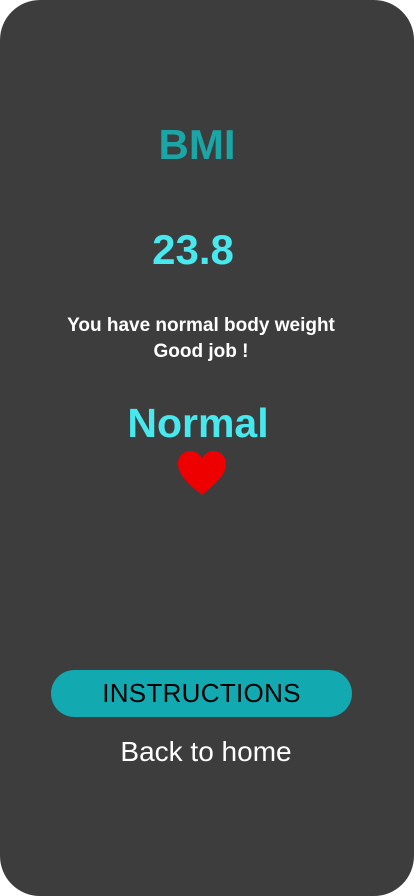  What do you see at coordinates (201, 693) in the screenshot?
I see `instructions-button: INSTRUCTIONS` at bounding box center [201, 693].